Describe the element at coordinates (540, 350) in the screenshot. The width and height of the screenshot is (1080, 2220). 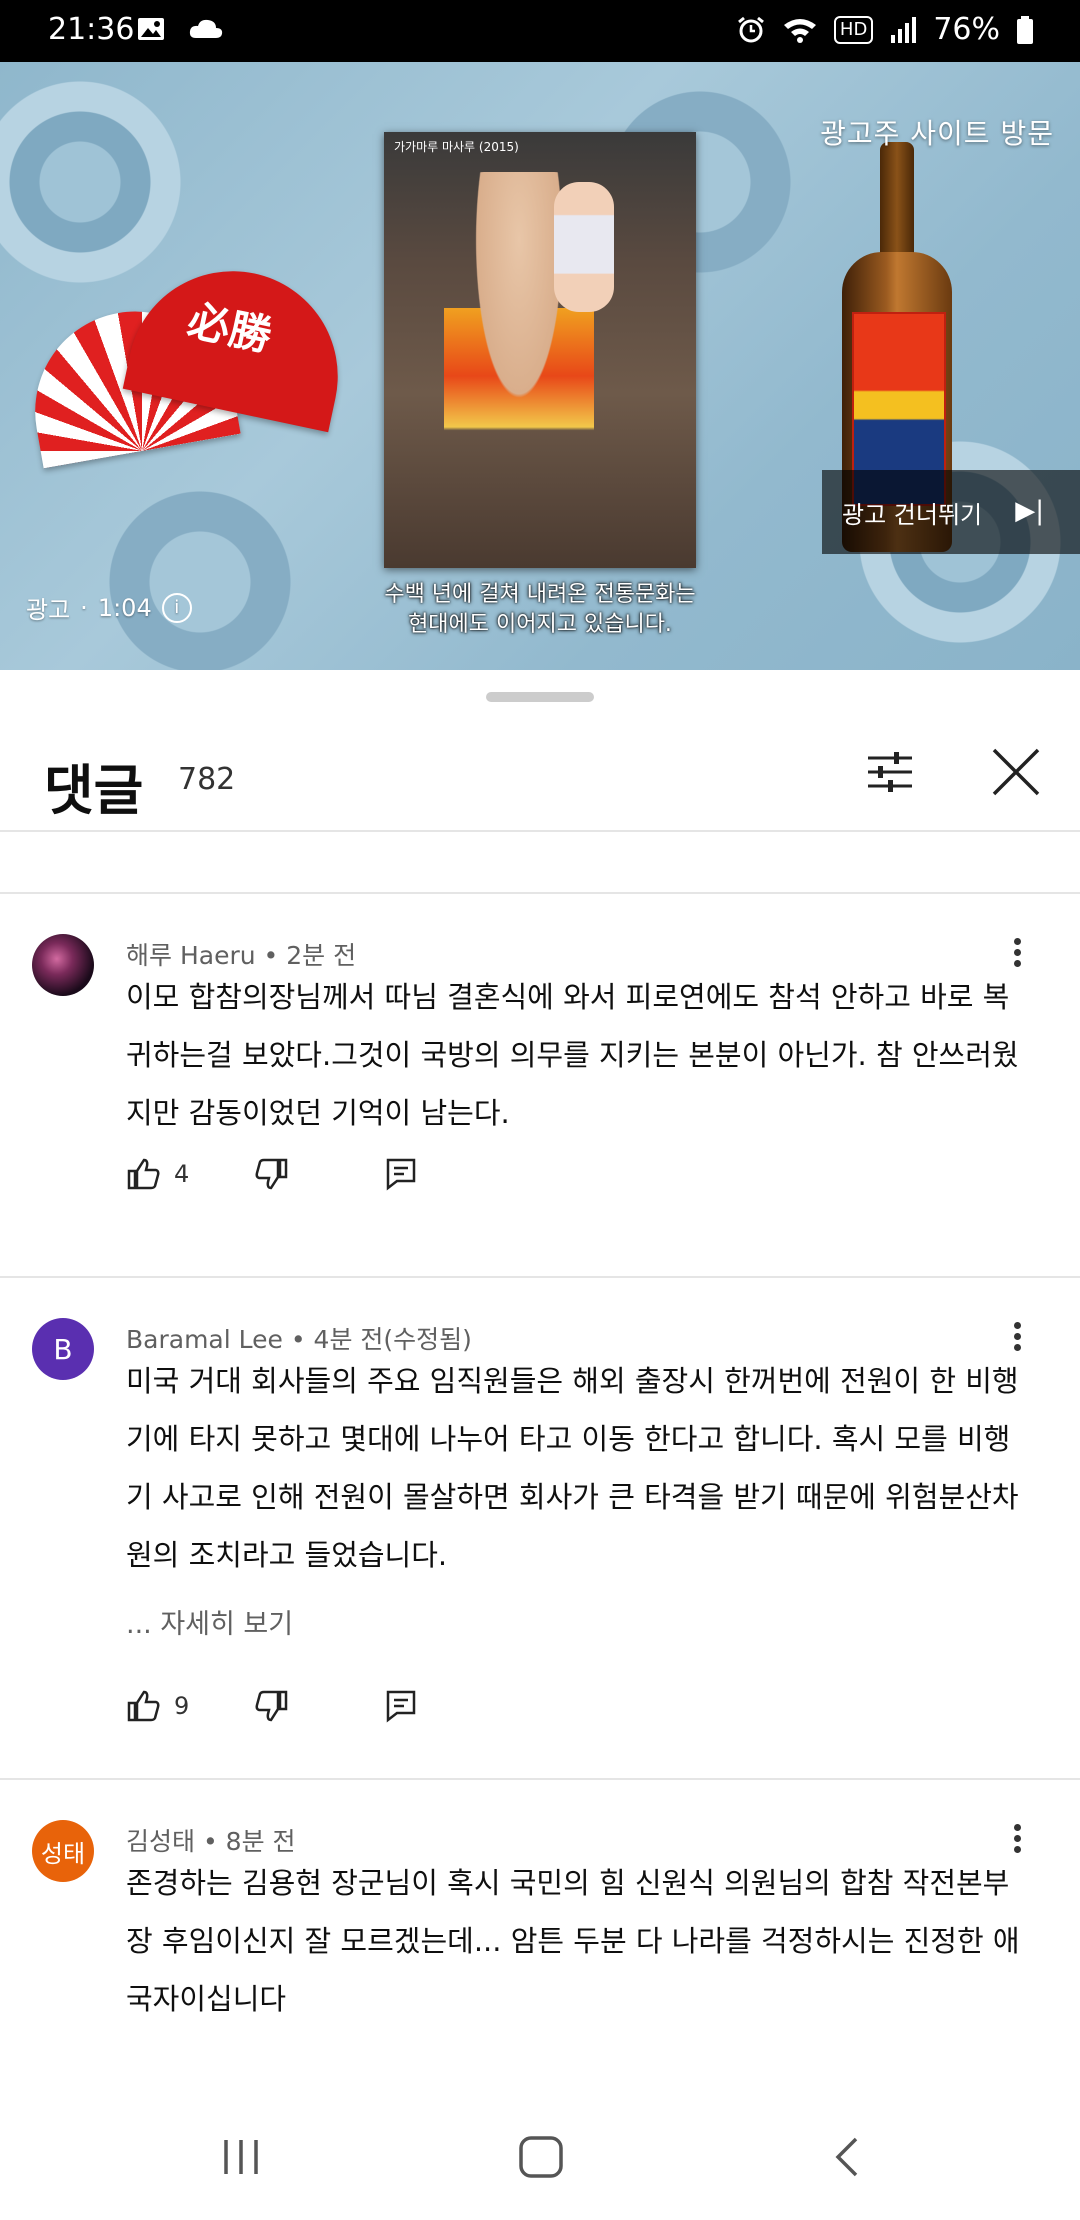
I see `ad-photo: 가가마루 마사루 (2015)` at that location.